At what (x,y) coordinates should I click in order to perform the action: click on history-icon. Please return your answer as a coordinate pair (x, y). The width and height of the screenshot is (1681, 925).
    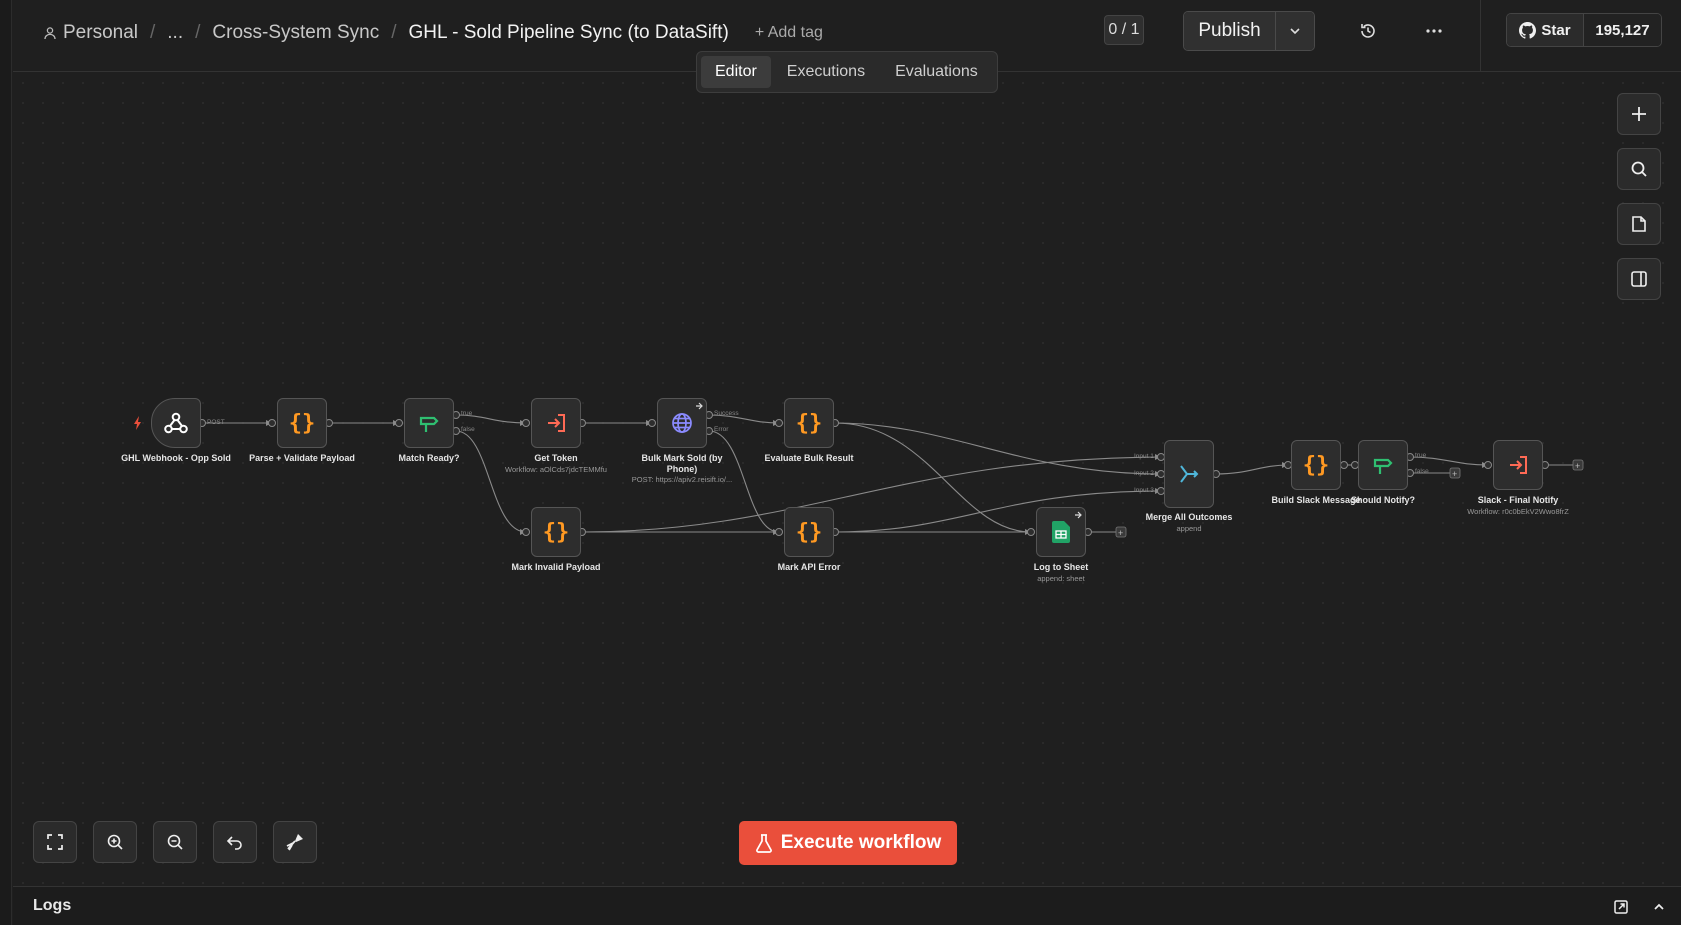
    Looking at the image, I should click on (1368, 31).